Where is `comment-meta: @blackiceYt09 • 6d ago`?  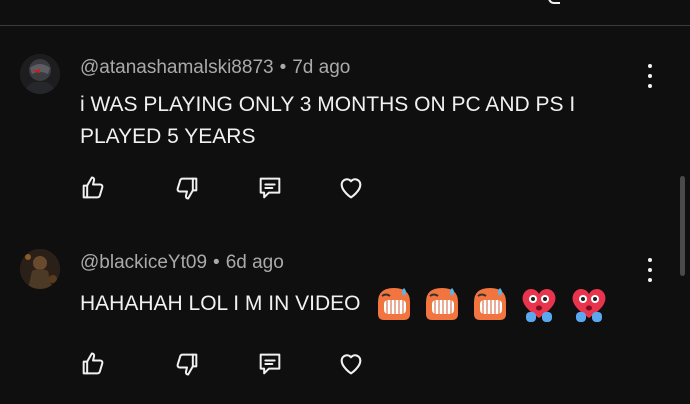 comment-meta: @blackiceYt09 • 6d ago is located at coordinates (182, 263).